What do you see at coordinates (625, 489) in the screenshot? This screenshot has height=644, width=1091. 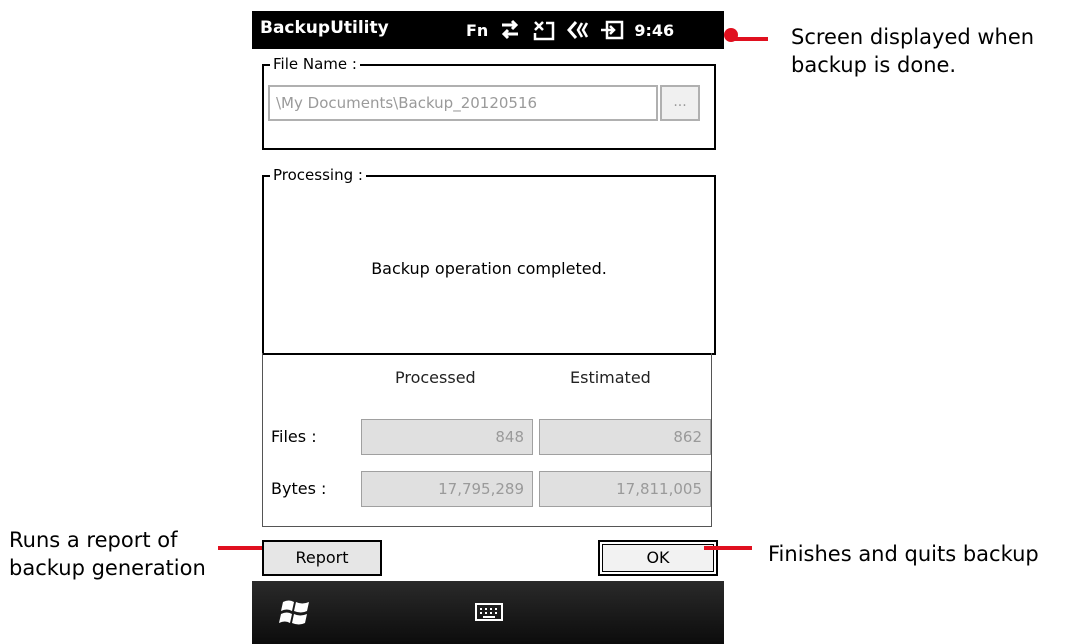 I see `bytes-estimated-field: 17,811,005` at bounding box center [625, 489].